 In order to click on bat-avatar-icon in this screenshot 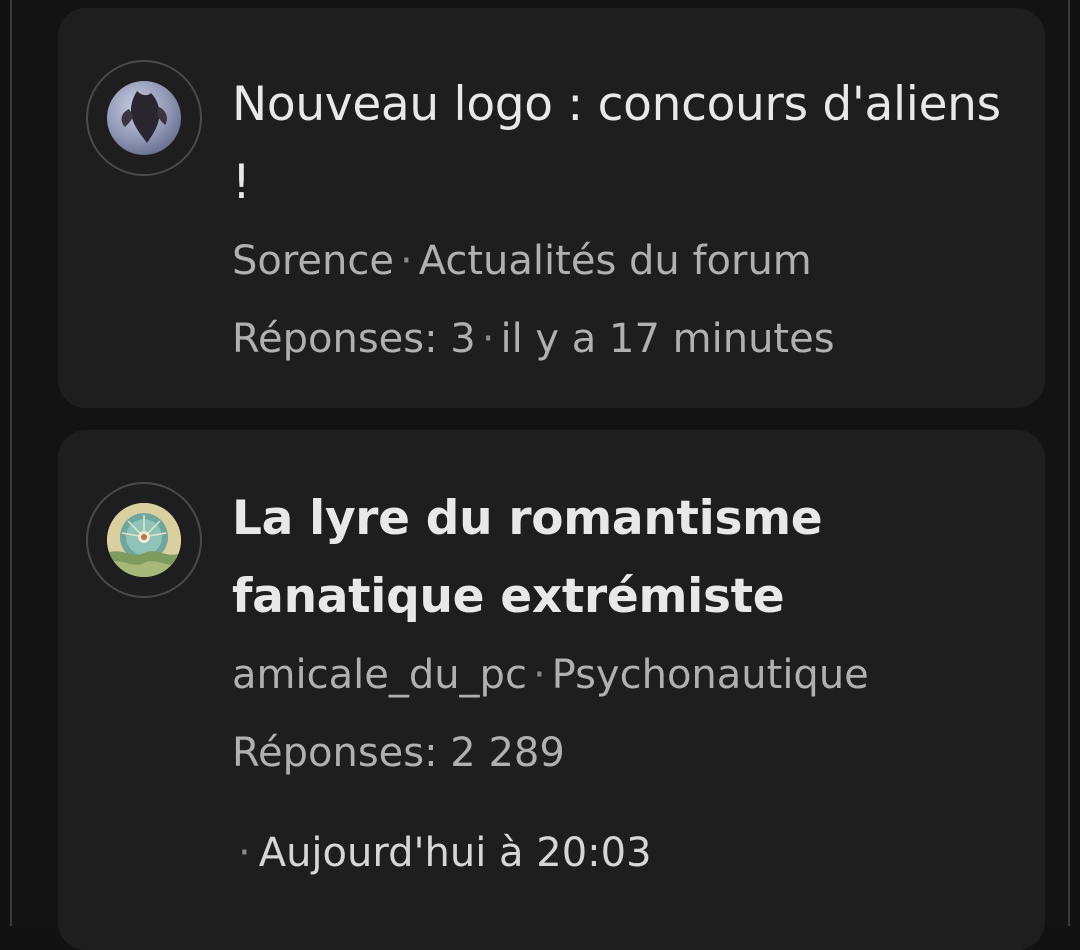, I will do `click(144, 118)`.